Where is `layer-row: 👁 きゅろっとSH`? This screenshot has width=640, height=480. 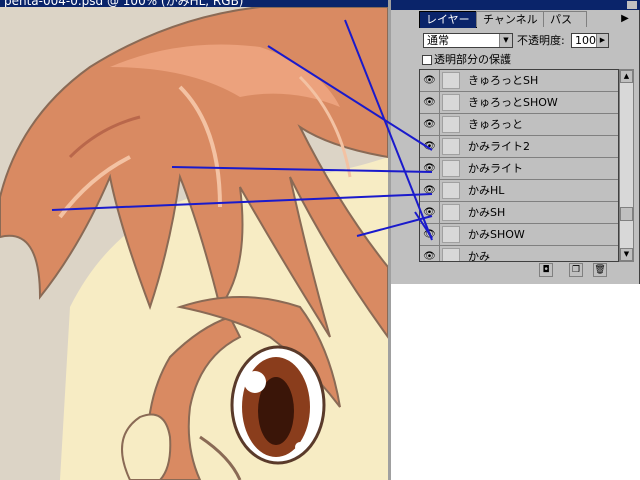 layer-row: 👁 きゅろっとSH is located at coordinates (519, 81).